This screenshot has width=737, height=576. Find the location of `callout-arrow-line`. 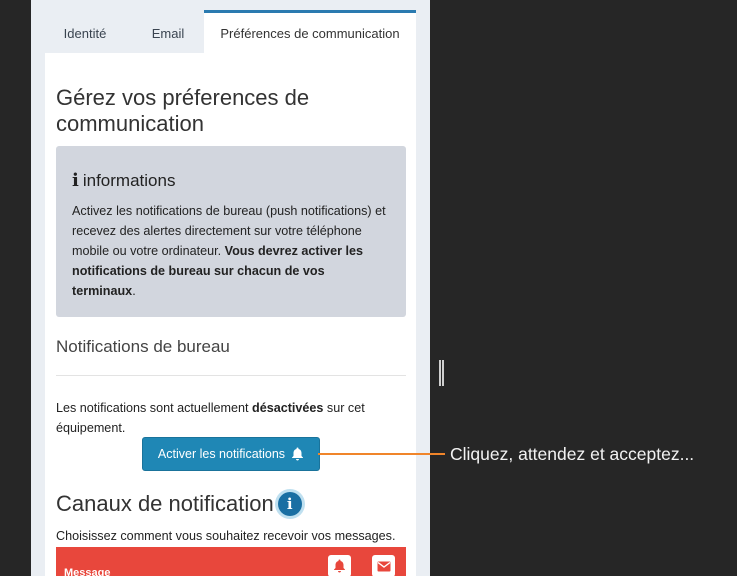

callout-arrow-line is located at coordinates (381, 454).